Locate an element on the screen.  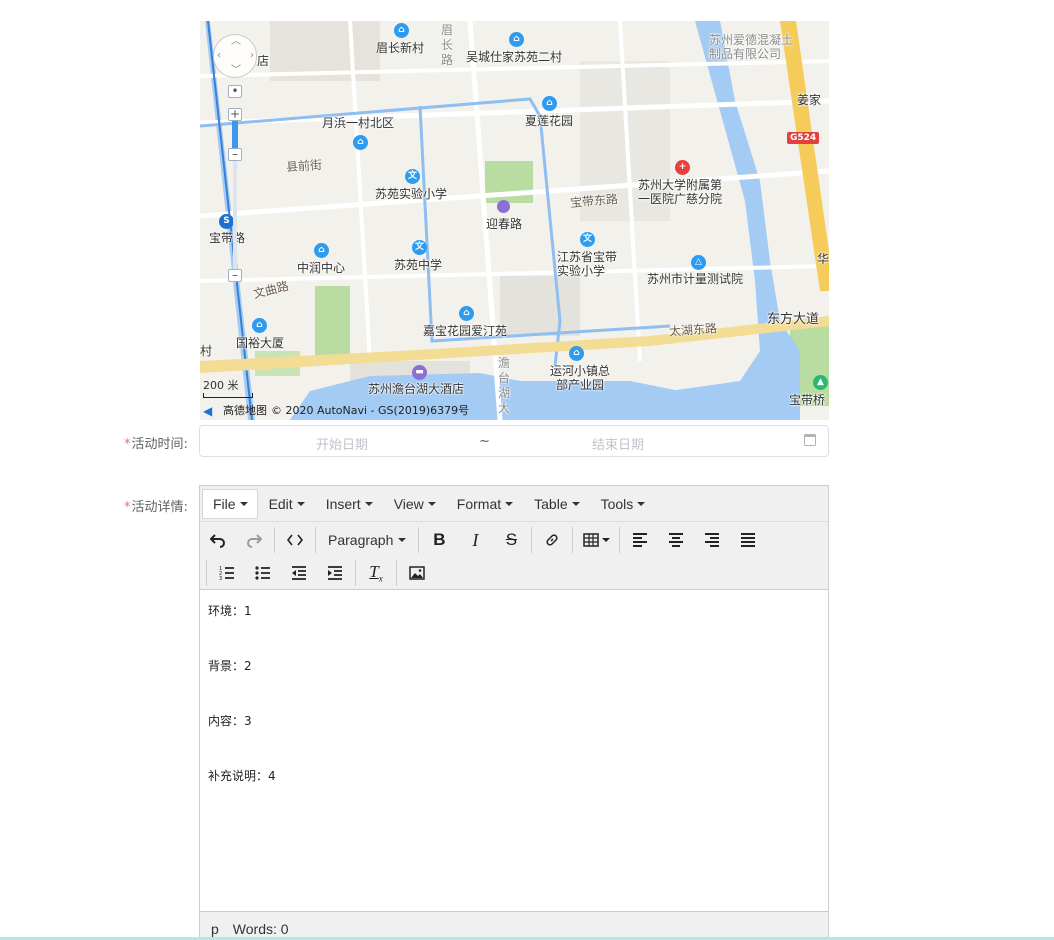
map-copyright: © 2020 AutoNavi - GS(2019)6379号 is located at coordinates (370, 410).